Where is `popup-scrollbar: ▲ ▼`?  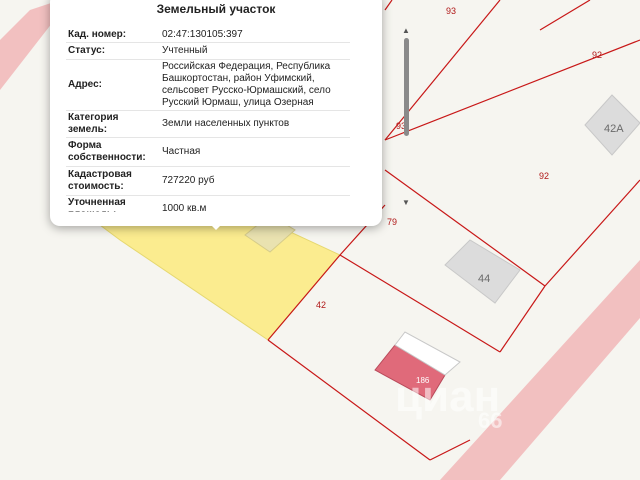 popup-scrollbar: ▲ ▼ is located at coordinates (407, 116).